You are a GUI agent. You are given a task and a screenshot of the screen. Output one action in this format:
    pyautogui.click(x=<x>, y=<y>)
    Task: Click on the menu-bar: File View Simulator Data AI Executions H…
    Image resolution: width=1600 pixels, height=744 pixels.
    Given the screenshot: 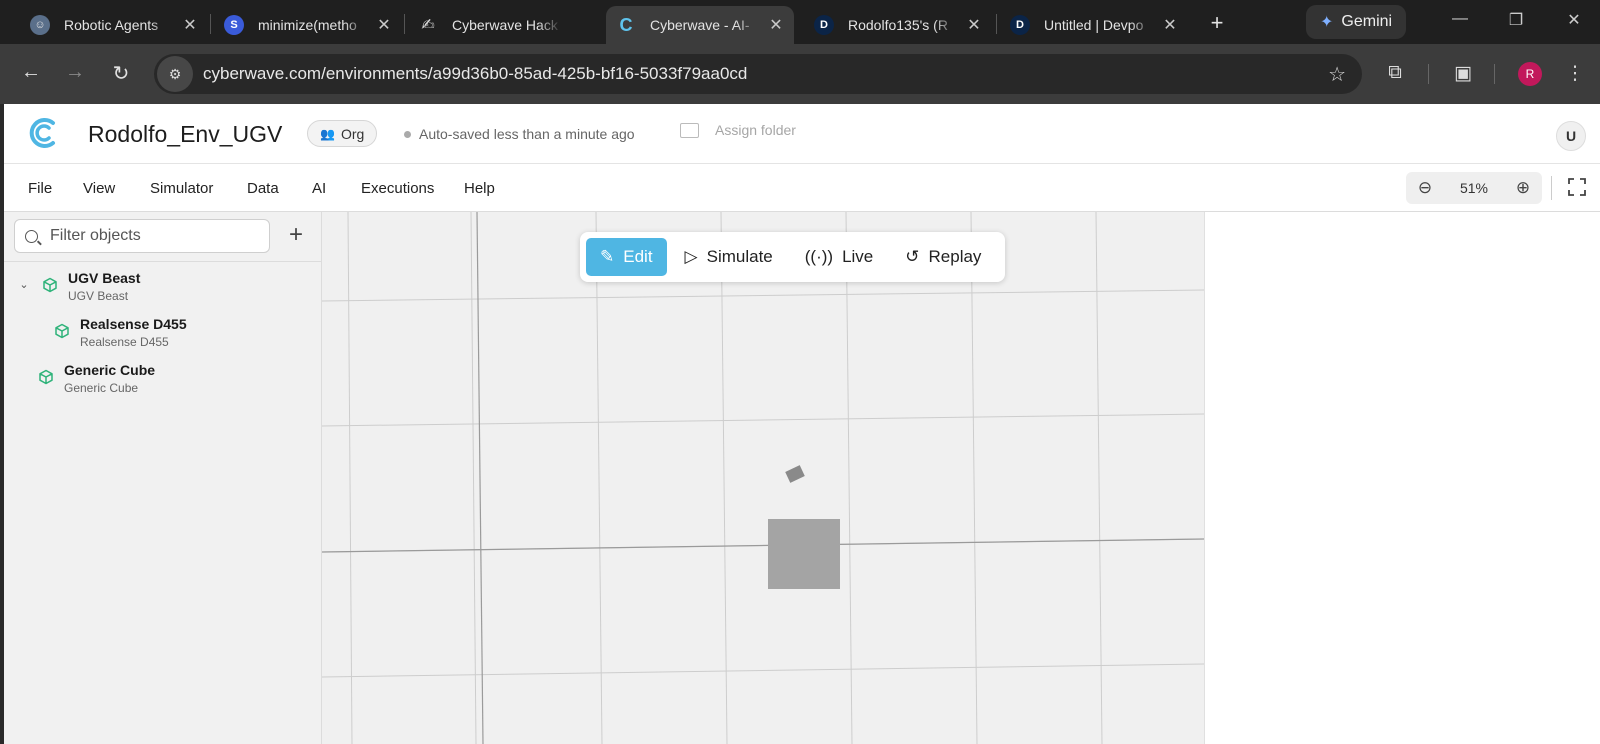 What is the action you would take?
    pyautogui.click(x=802, y=188)
    